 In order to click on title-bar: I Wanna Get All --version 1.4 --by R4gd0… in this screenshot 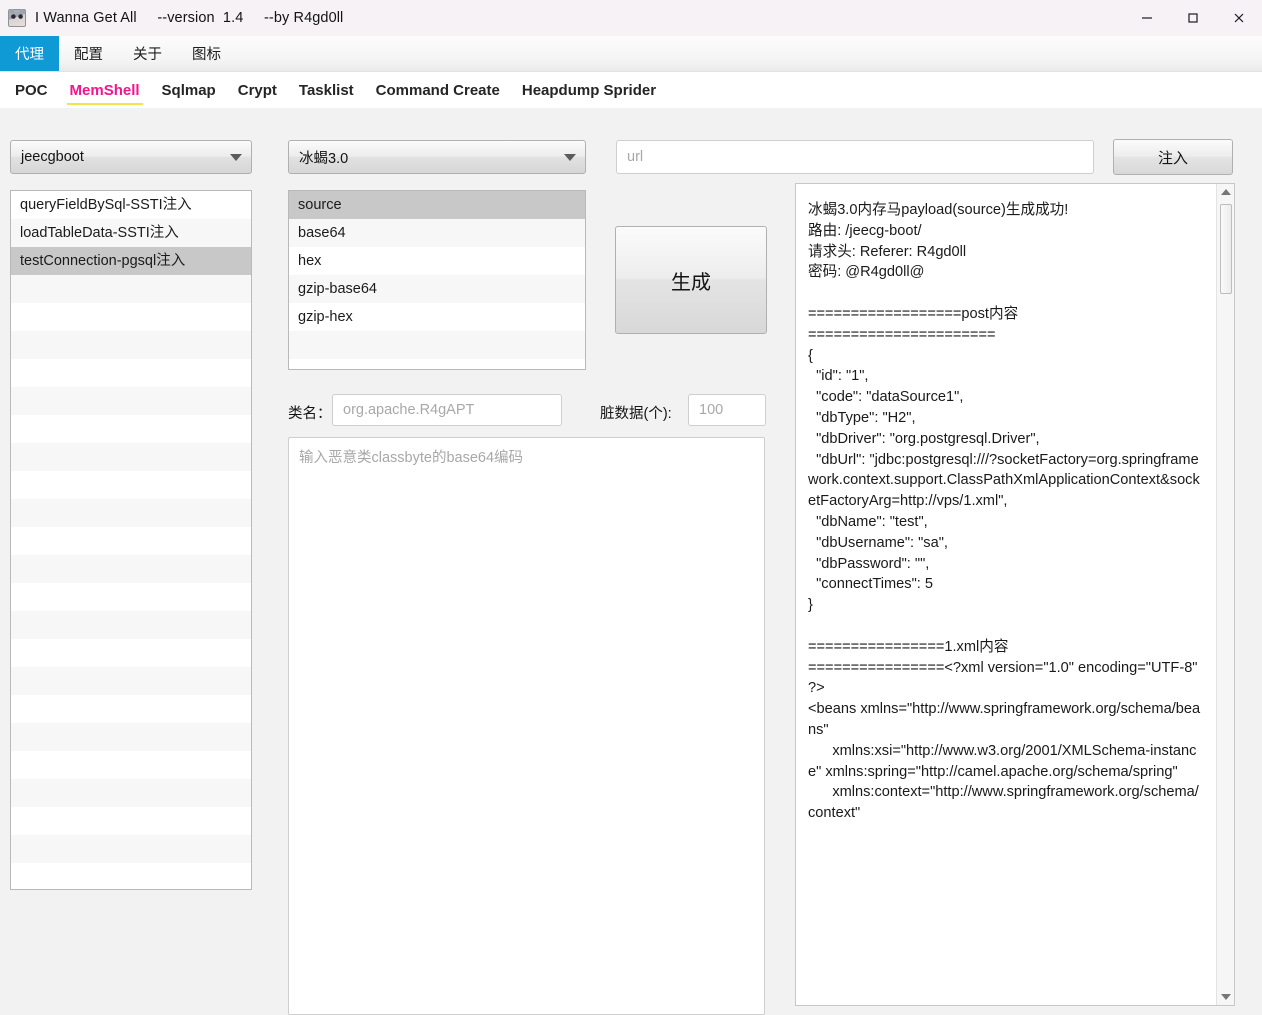, I will do `click(631, 18)`.